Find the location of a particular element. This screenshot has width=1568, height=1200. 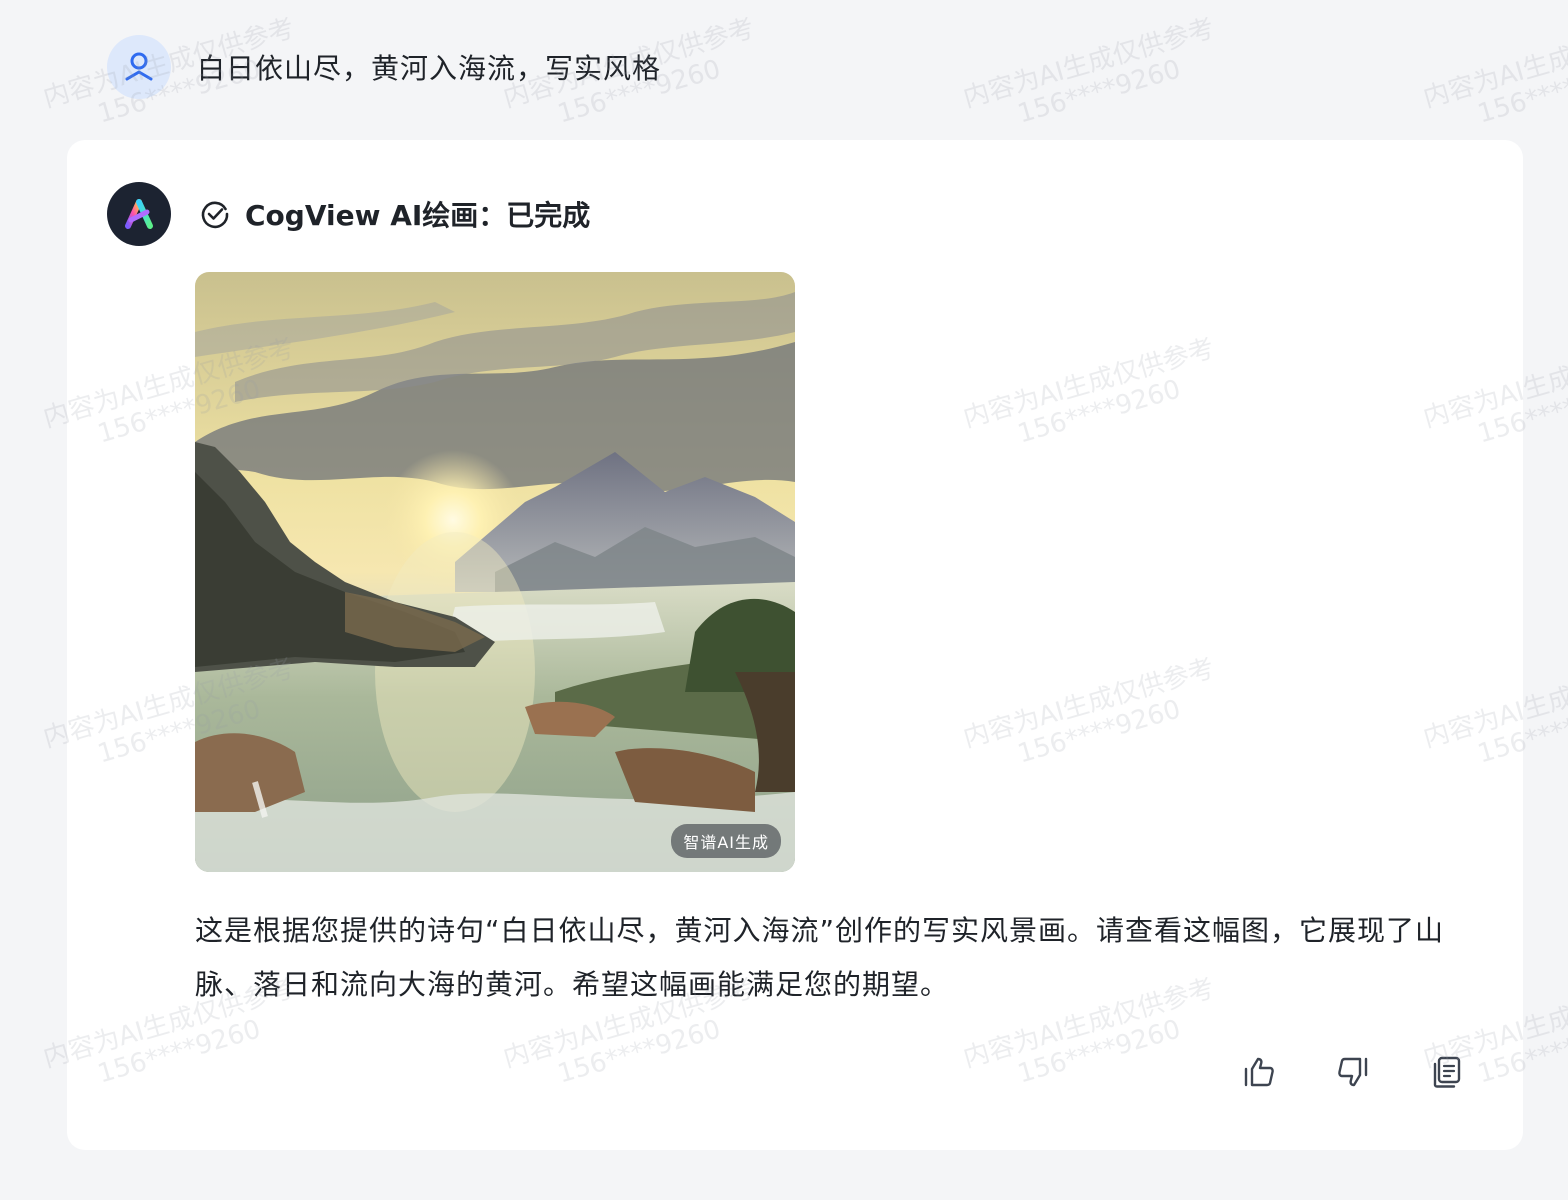

feedback-actions is located at coordinates (1353, 1072).